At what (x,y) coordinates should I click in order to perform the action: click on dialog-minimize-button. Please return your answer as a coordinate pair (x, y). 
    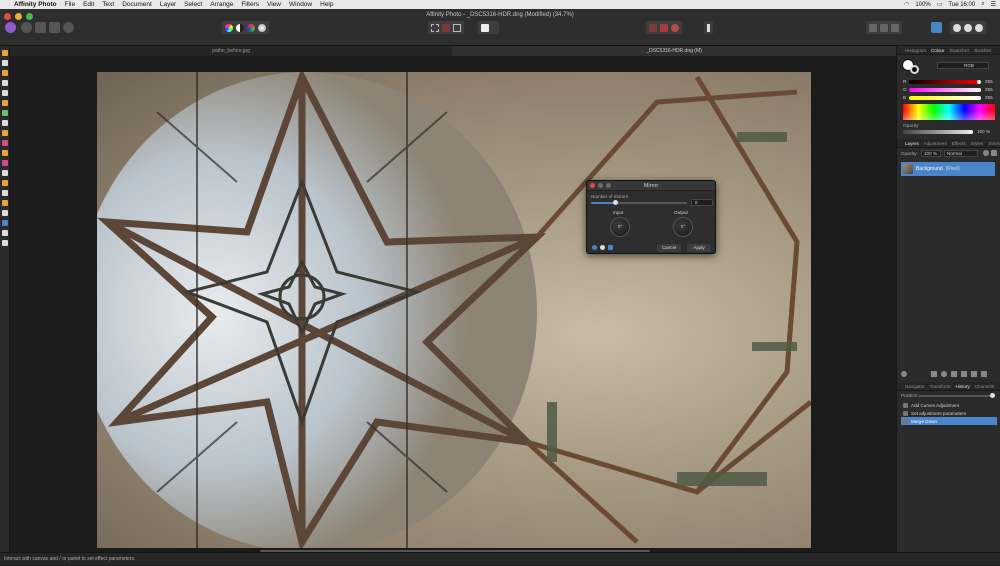
    Looking at the image, I should click on (600, 185).